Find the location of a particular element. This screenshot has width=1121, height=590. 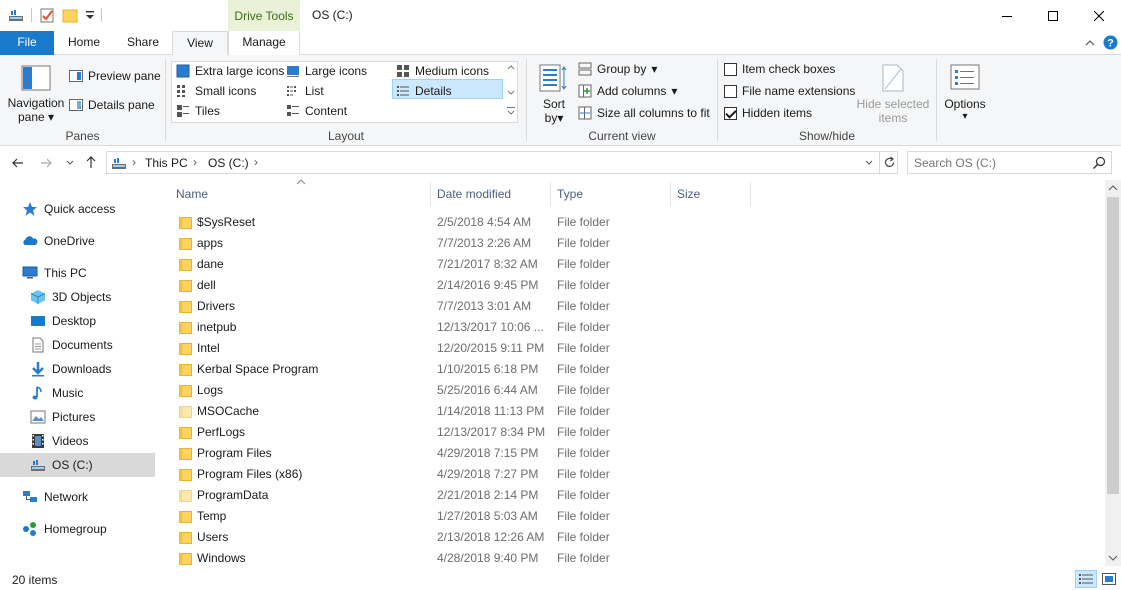

scrollbar-thumb is located at coordinates (1113, 345).